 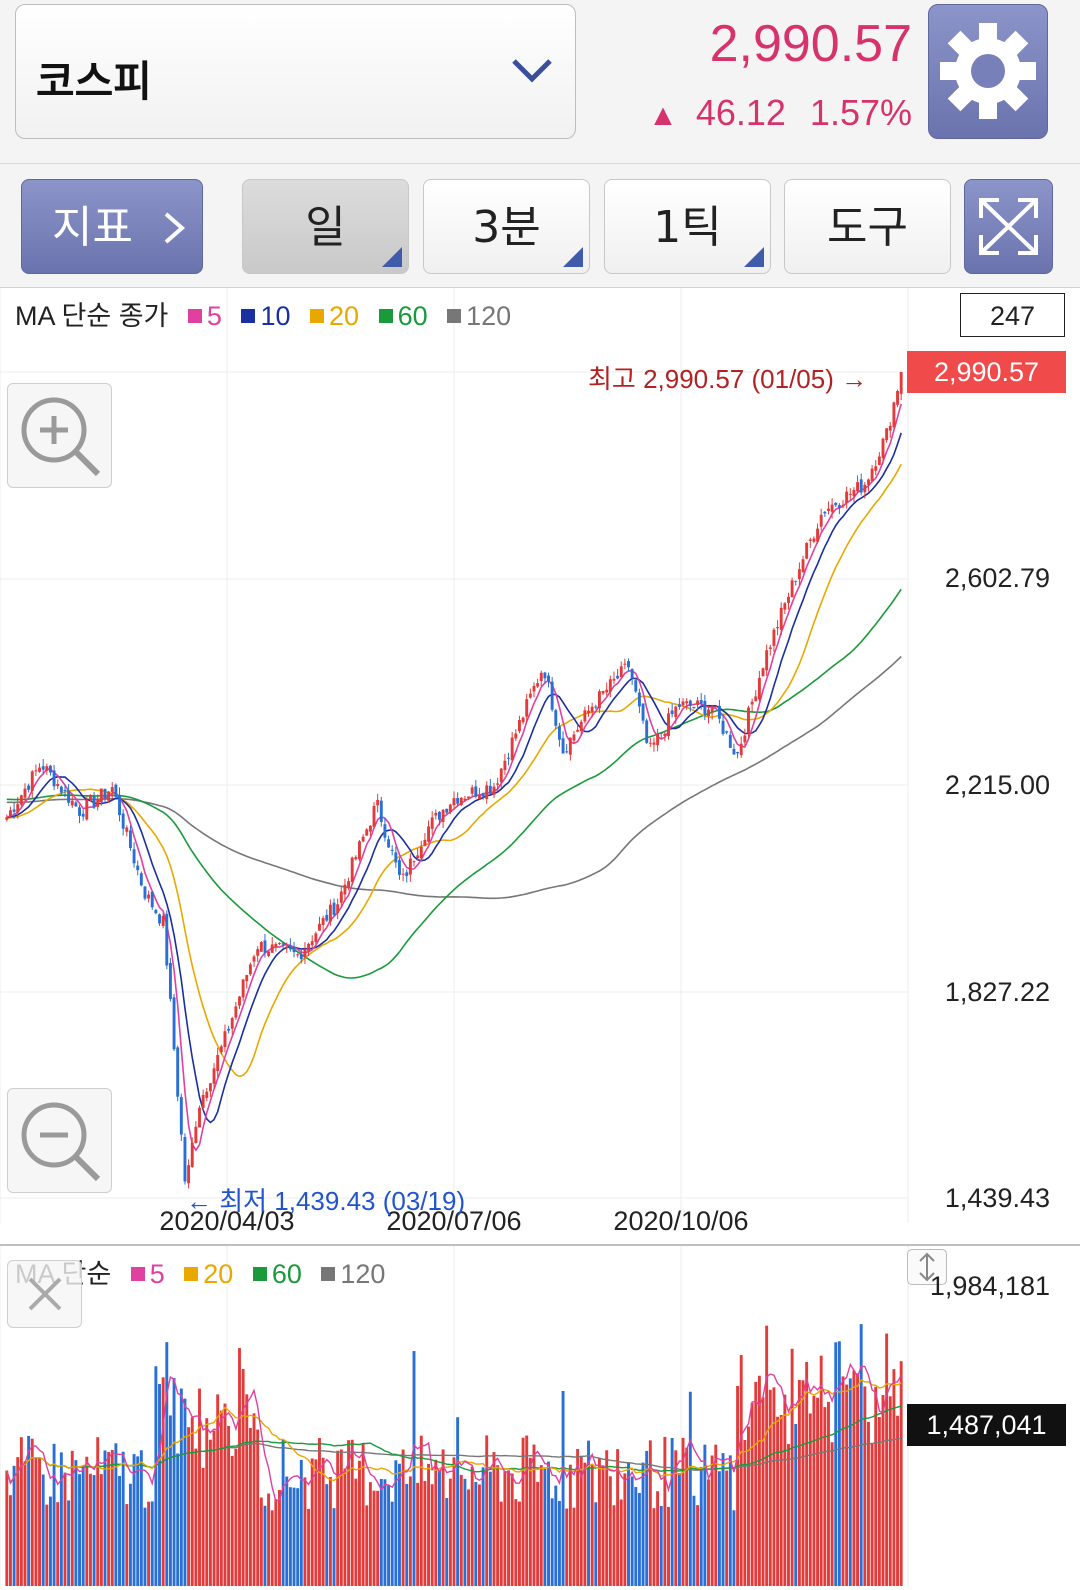 I want to click on candle-count-box: 247, so click(x=1012, y=315).